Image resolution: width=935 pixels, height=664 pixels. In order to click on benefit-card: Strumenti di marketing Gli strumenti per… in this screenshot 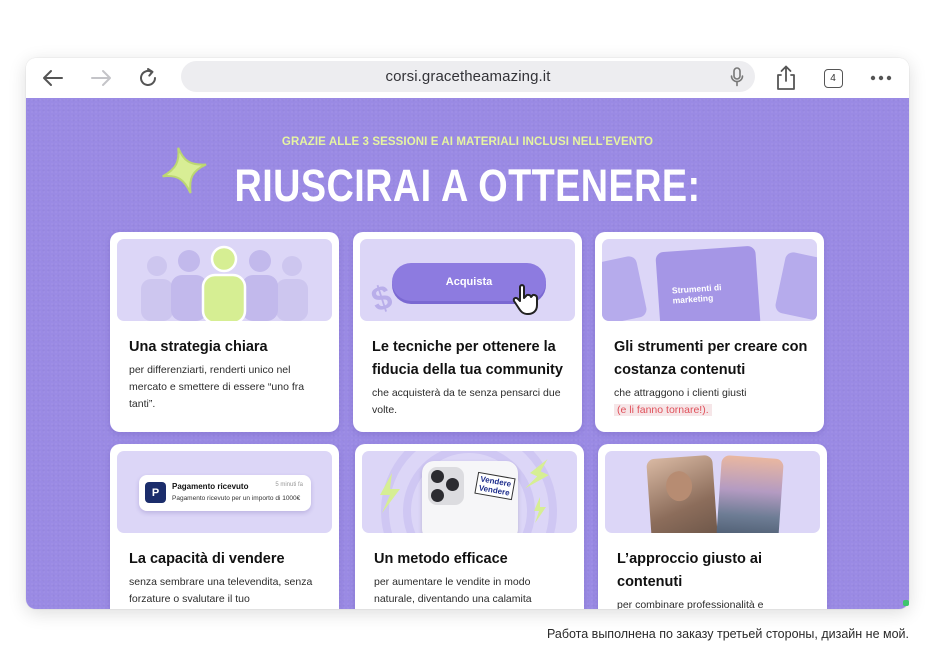, I will do `click(709, 332)`.